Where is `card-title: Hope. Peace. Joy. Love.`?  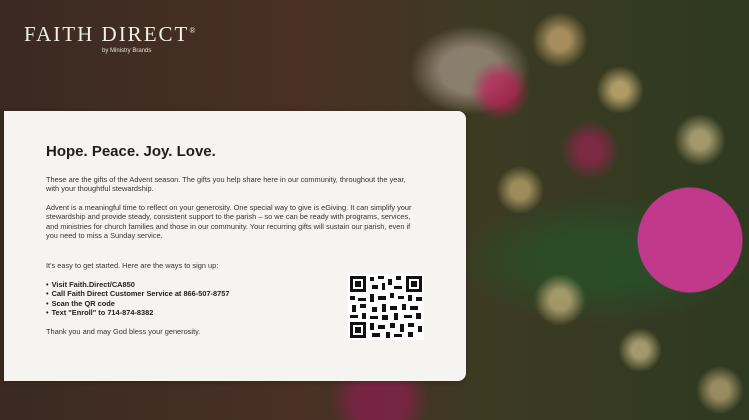
card-title: Hope. Peace. Joy. Love. is located at coordinates (131, 151).